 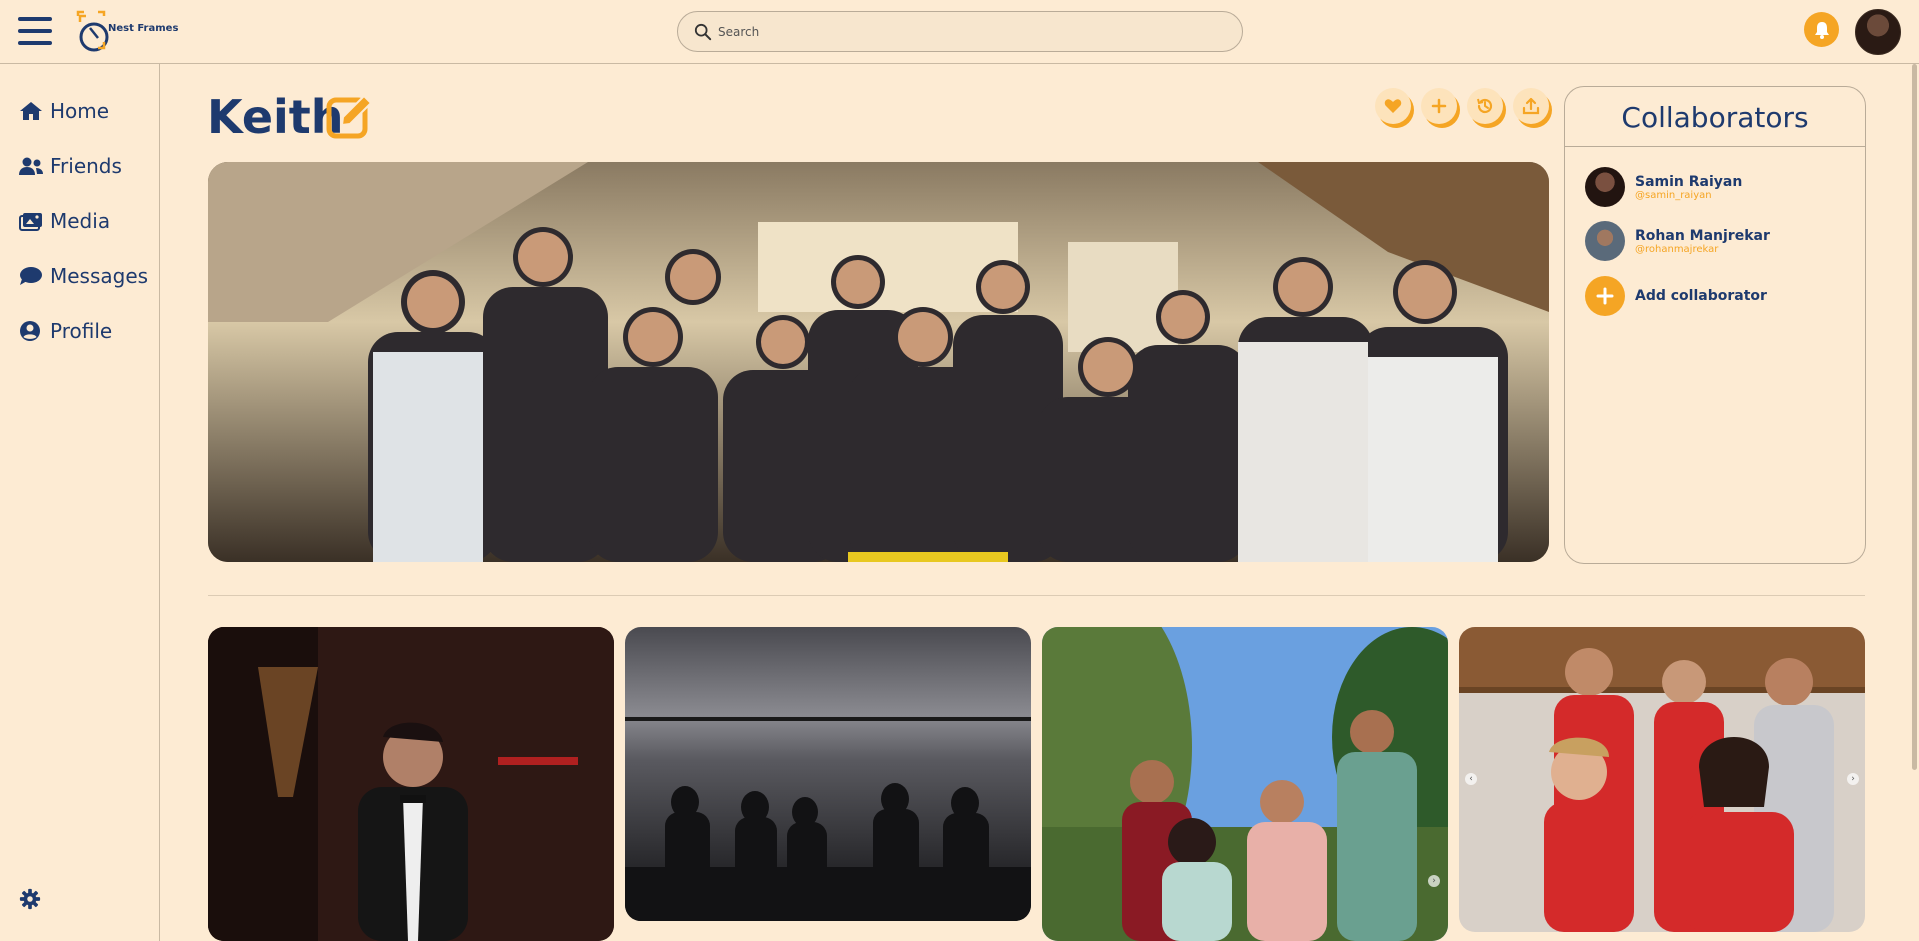 I want to click on add-media-button, so click(x=1439, y=106).